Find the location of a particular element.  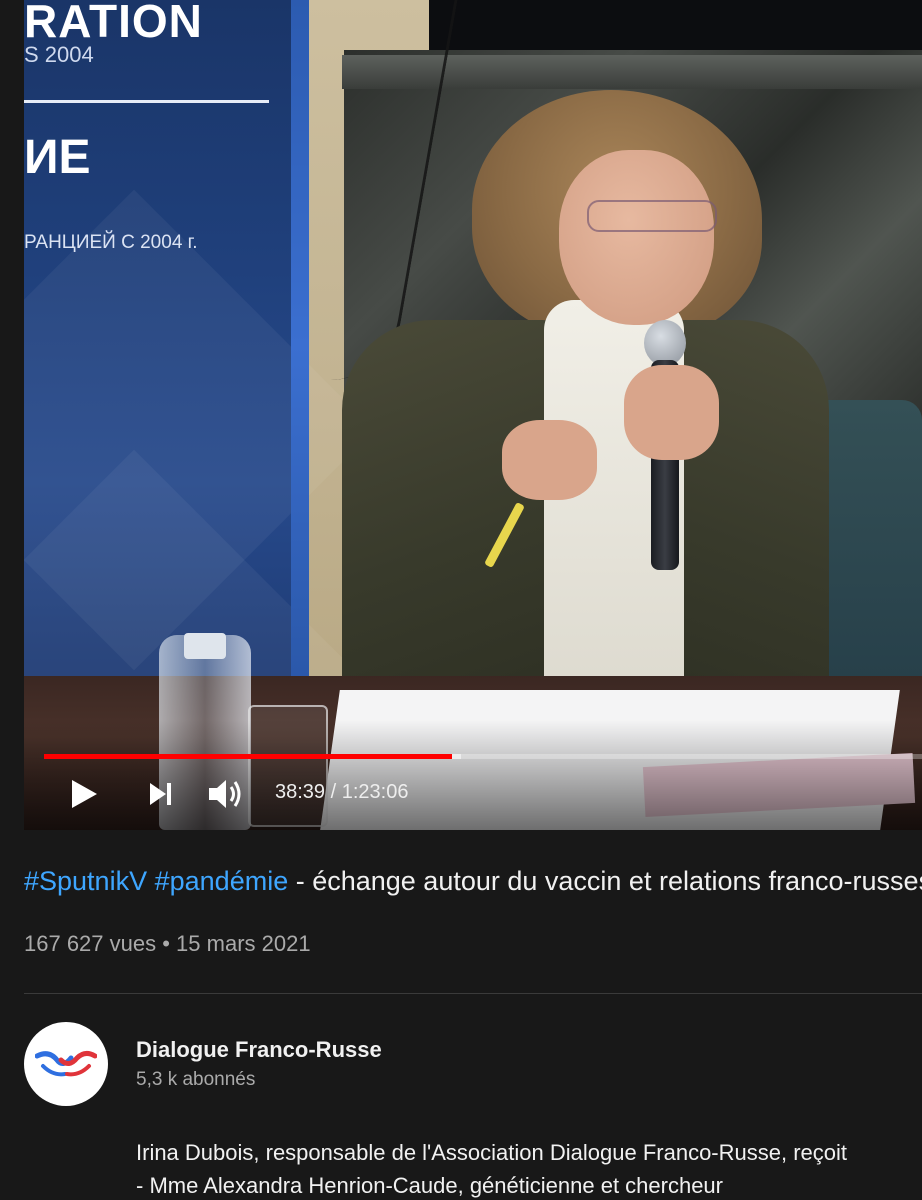

speaker-face is located at coordinates (636, 237).